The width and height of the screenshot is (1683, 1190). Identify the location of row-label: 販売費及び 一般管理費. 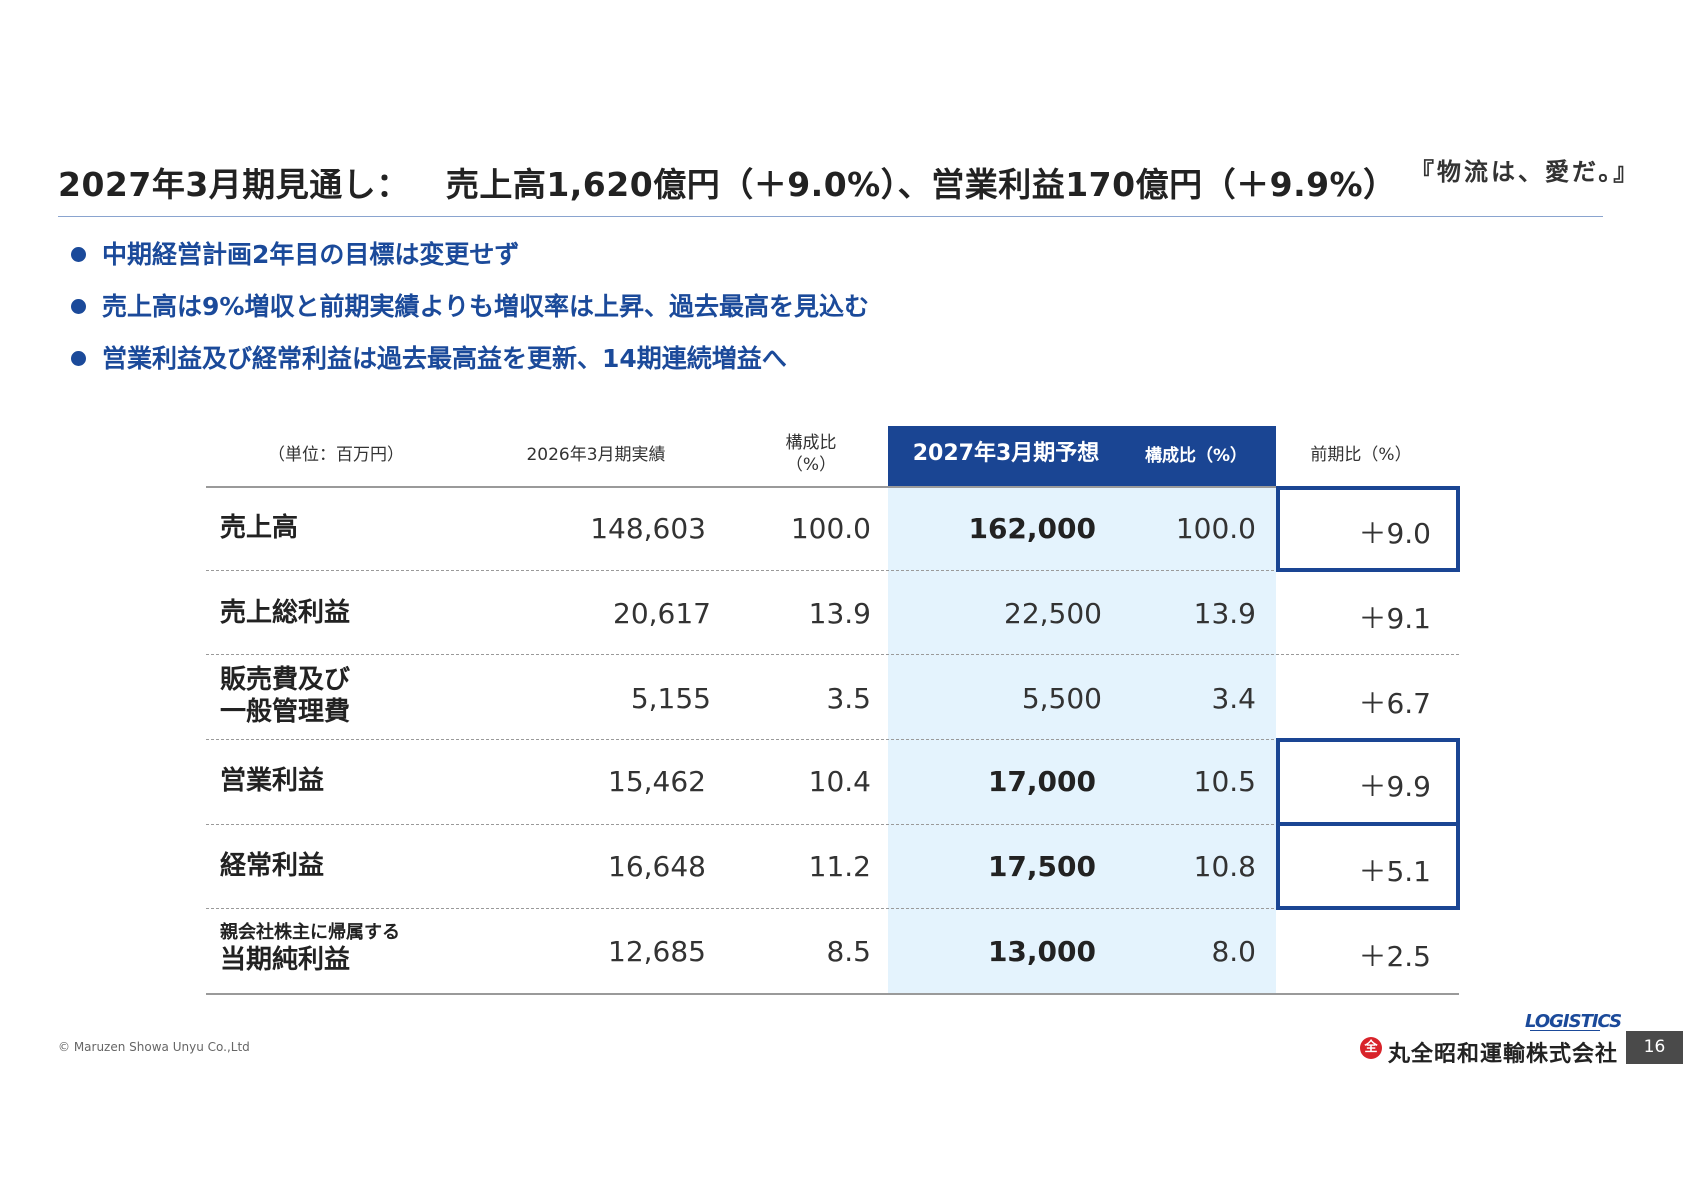
(285, 696).